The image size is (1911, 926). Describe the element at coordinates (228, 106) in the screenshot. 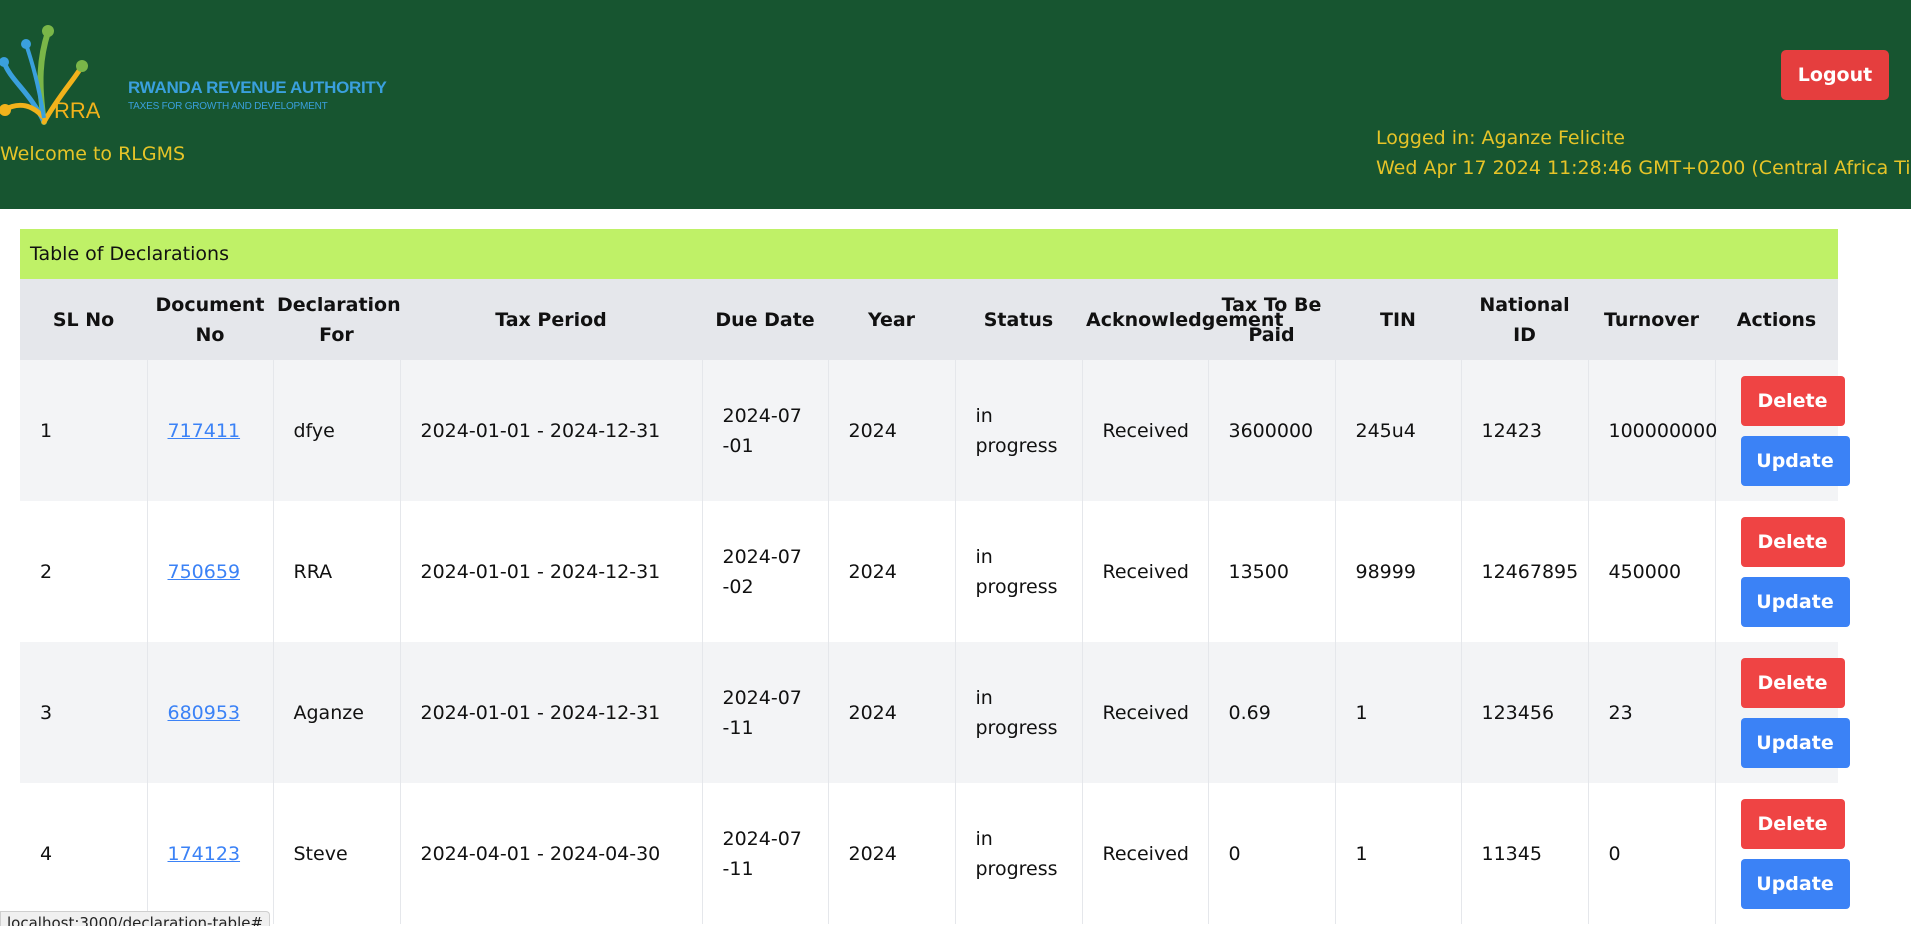

I see `org-tagline: TAXES FOR GROWTH AND DEVELOPMENT` at that location.